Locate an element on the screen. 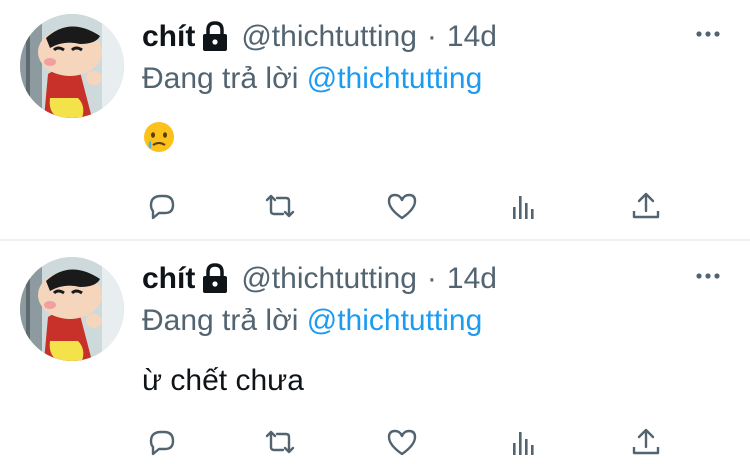 The width and height of the screenshot is (750, 464). crying-face-emoji is located at coordinates (159, 137).